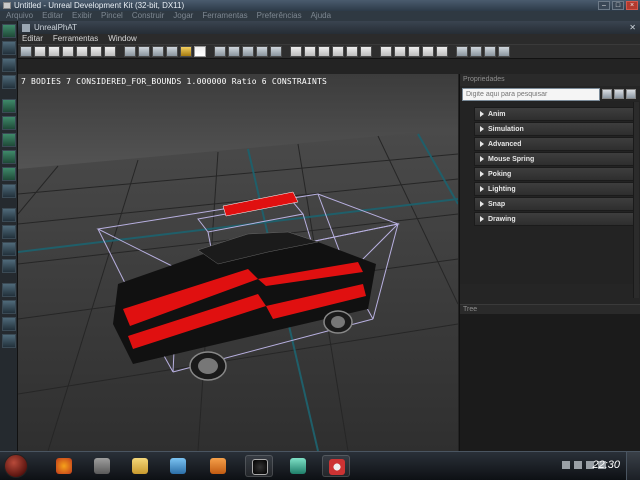  What do you see at coordinates (82, 16) in the screenshot?
I see `menu-exibir: Exibir` at bounding box center [82, 16].